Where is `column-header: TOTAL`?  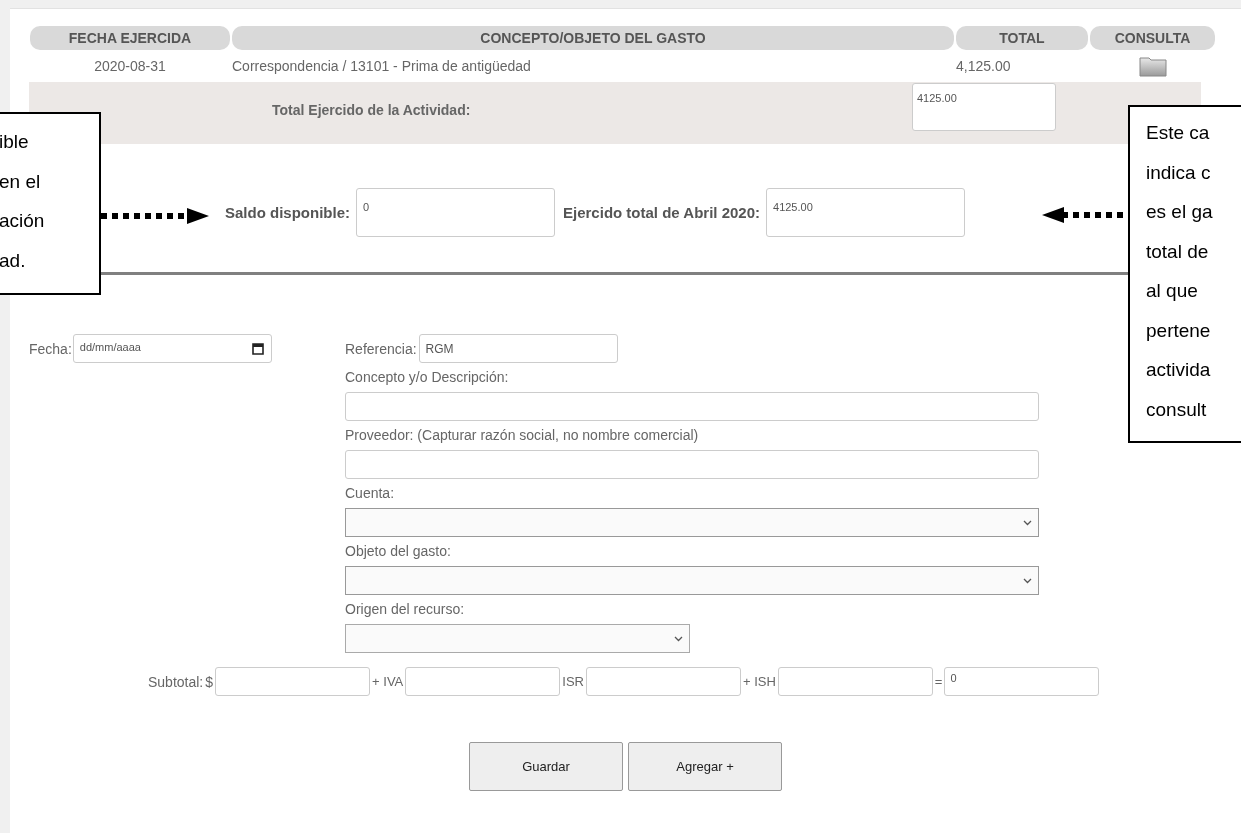 column-header: TOTAL is located at coordinates (1022, 38).